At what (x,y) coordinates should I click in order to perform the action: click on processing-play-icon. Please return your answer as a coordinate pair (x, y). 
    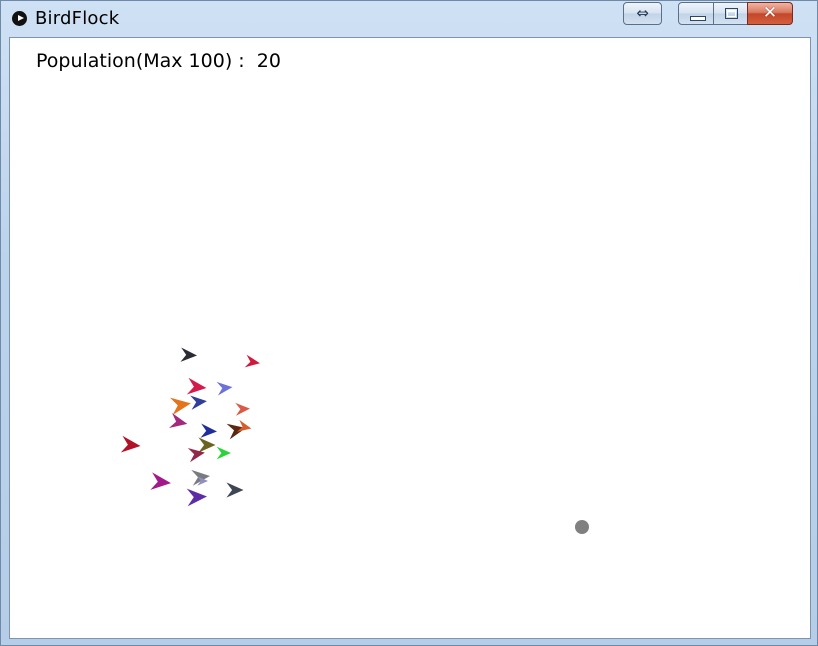
    Looking at the image, I should click on (19, 18).